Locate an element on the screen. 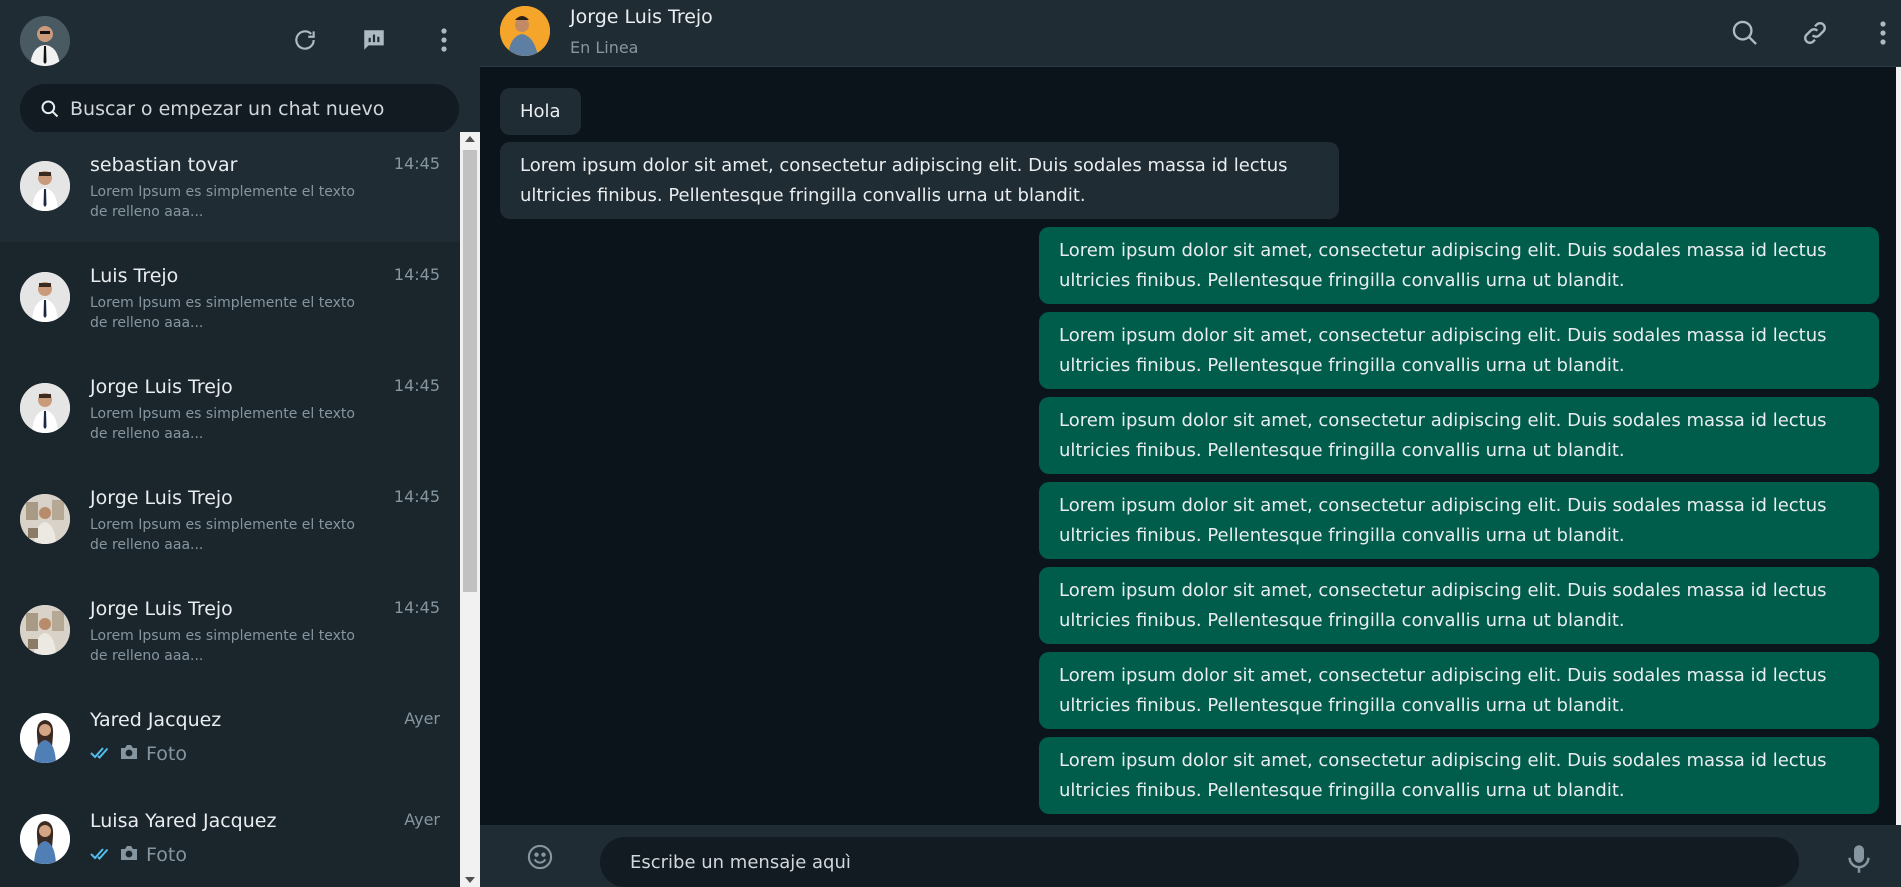 The image size is (1901, 887). message-input is located at coordinates (1199, 862).